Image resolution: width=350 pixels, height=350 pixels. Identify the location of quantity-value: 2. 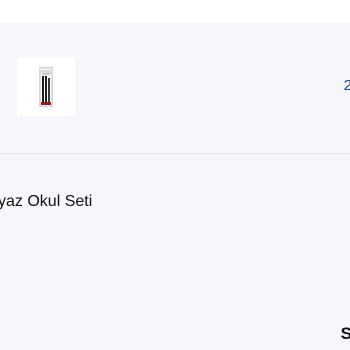
(346, 85).